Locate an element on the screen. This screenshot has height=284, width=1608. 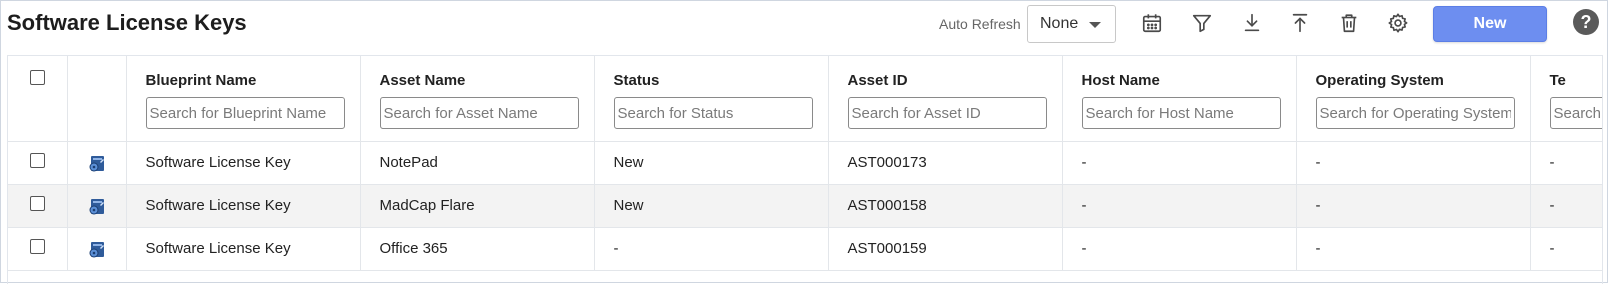
filter-icon is located at coordinates (1202, 23).